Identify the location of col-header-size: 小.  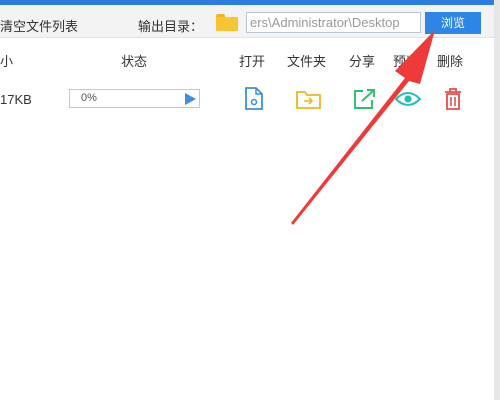
(7, 62).